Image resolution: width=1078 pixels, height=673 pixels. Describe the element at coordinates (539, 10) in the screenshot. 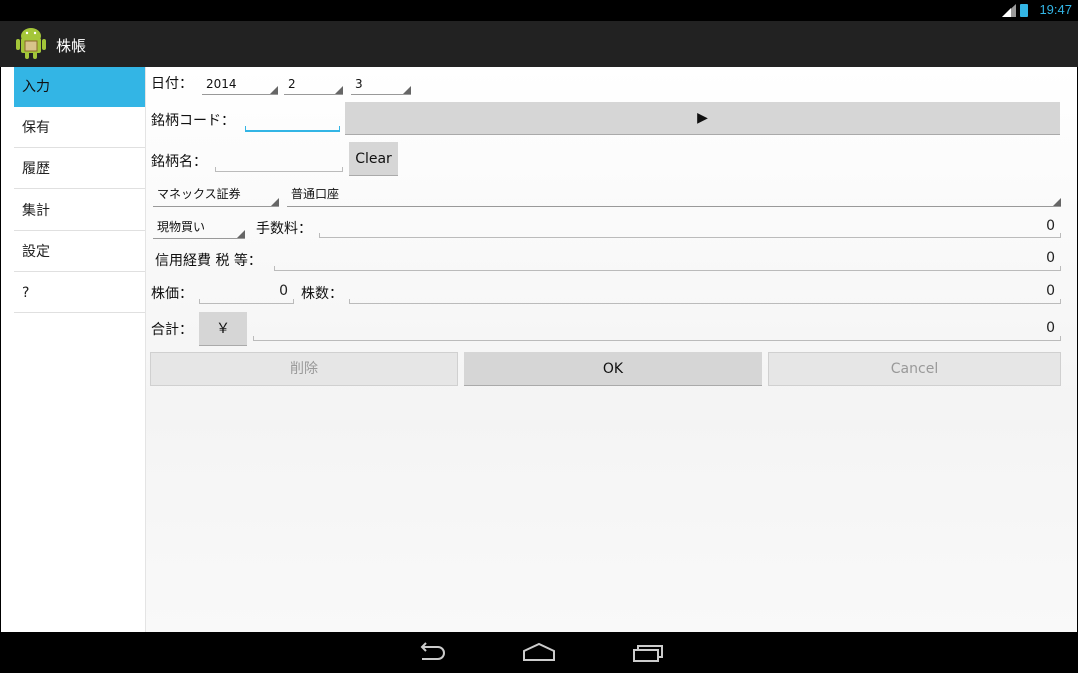

I see `status-bar: 19:47` at that location.